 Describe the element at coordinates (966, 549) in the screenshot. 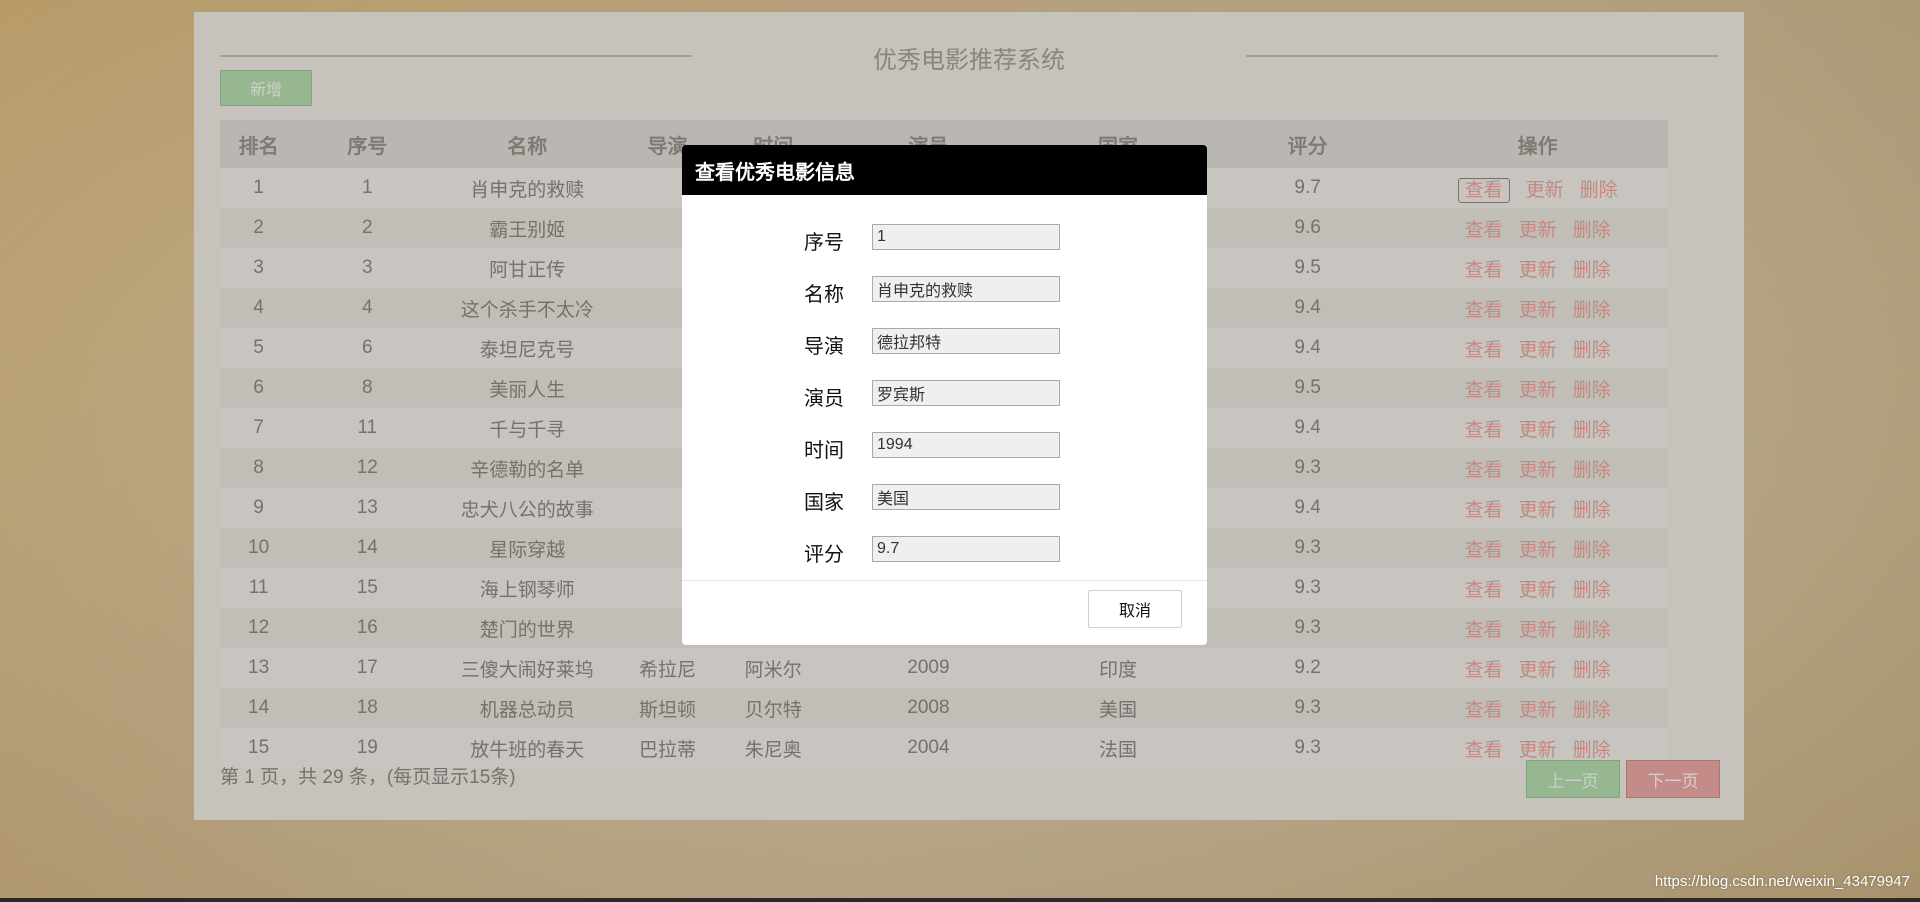

I see `score-field` at that location.